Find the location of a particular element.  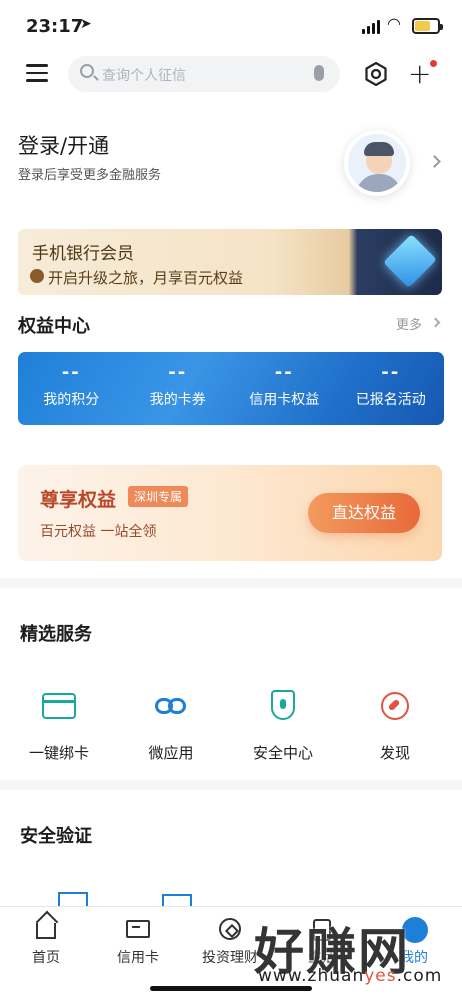

signal-icon is located at coordinates (371, 27).